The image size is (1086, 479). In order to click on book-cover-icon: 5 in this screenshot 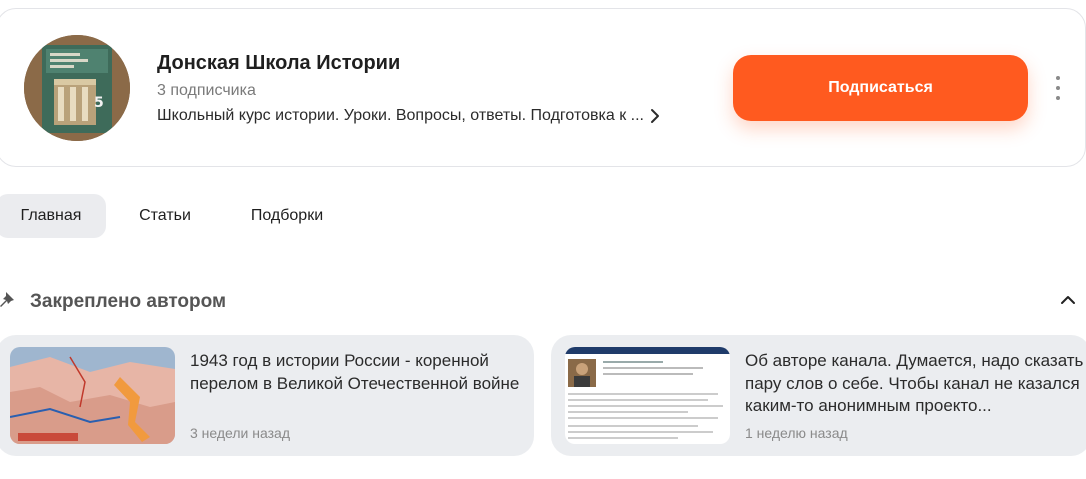, I will do `click(77, 88)`.